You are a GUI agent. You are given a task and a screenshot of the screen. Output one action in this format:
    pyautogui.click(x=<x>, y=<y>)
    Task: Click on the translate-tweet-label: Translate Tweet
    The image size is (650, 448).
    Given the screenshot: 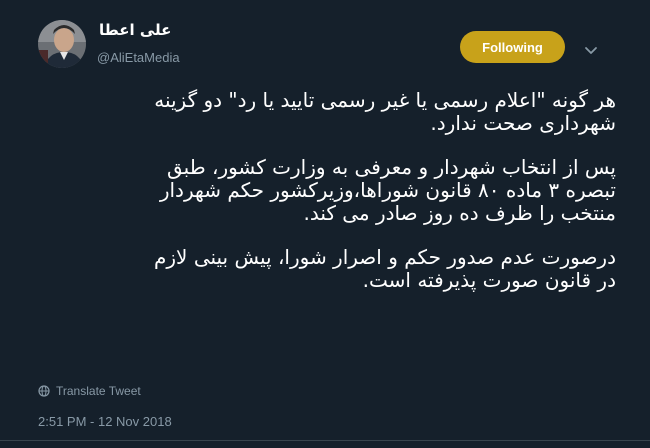 What is the action you would take?
    pyautogui.click(x=98, y=391)
    